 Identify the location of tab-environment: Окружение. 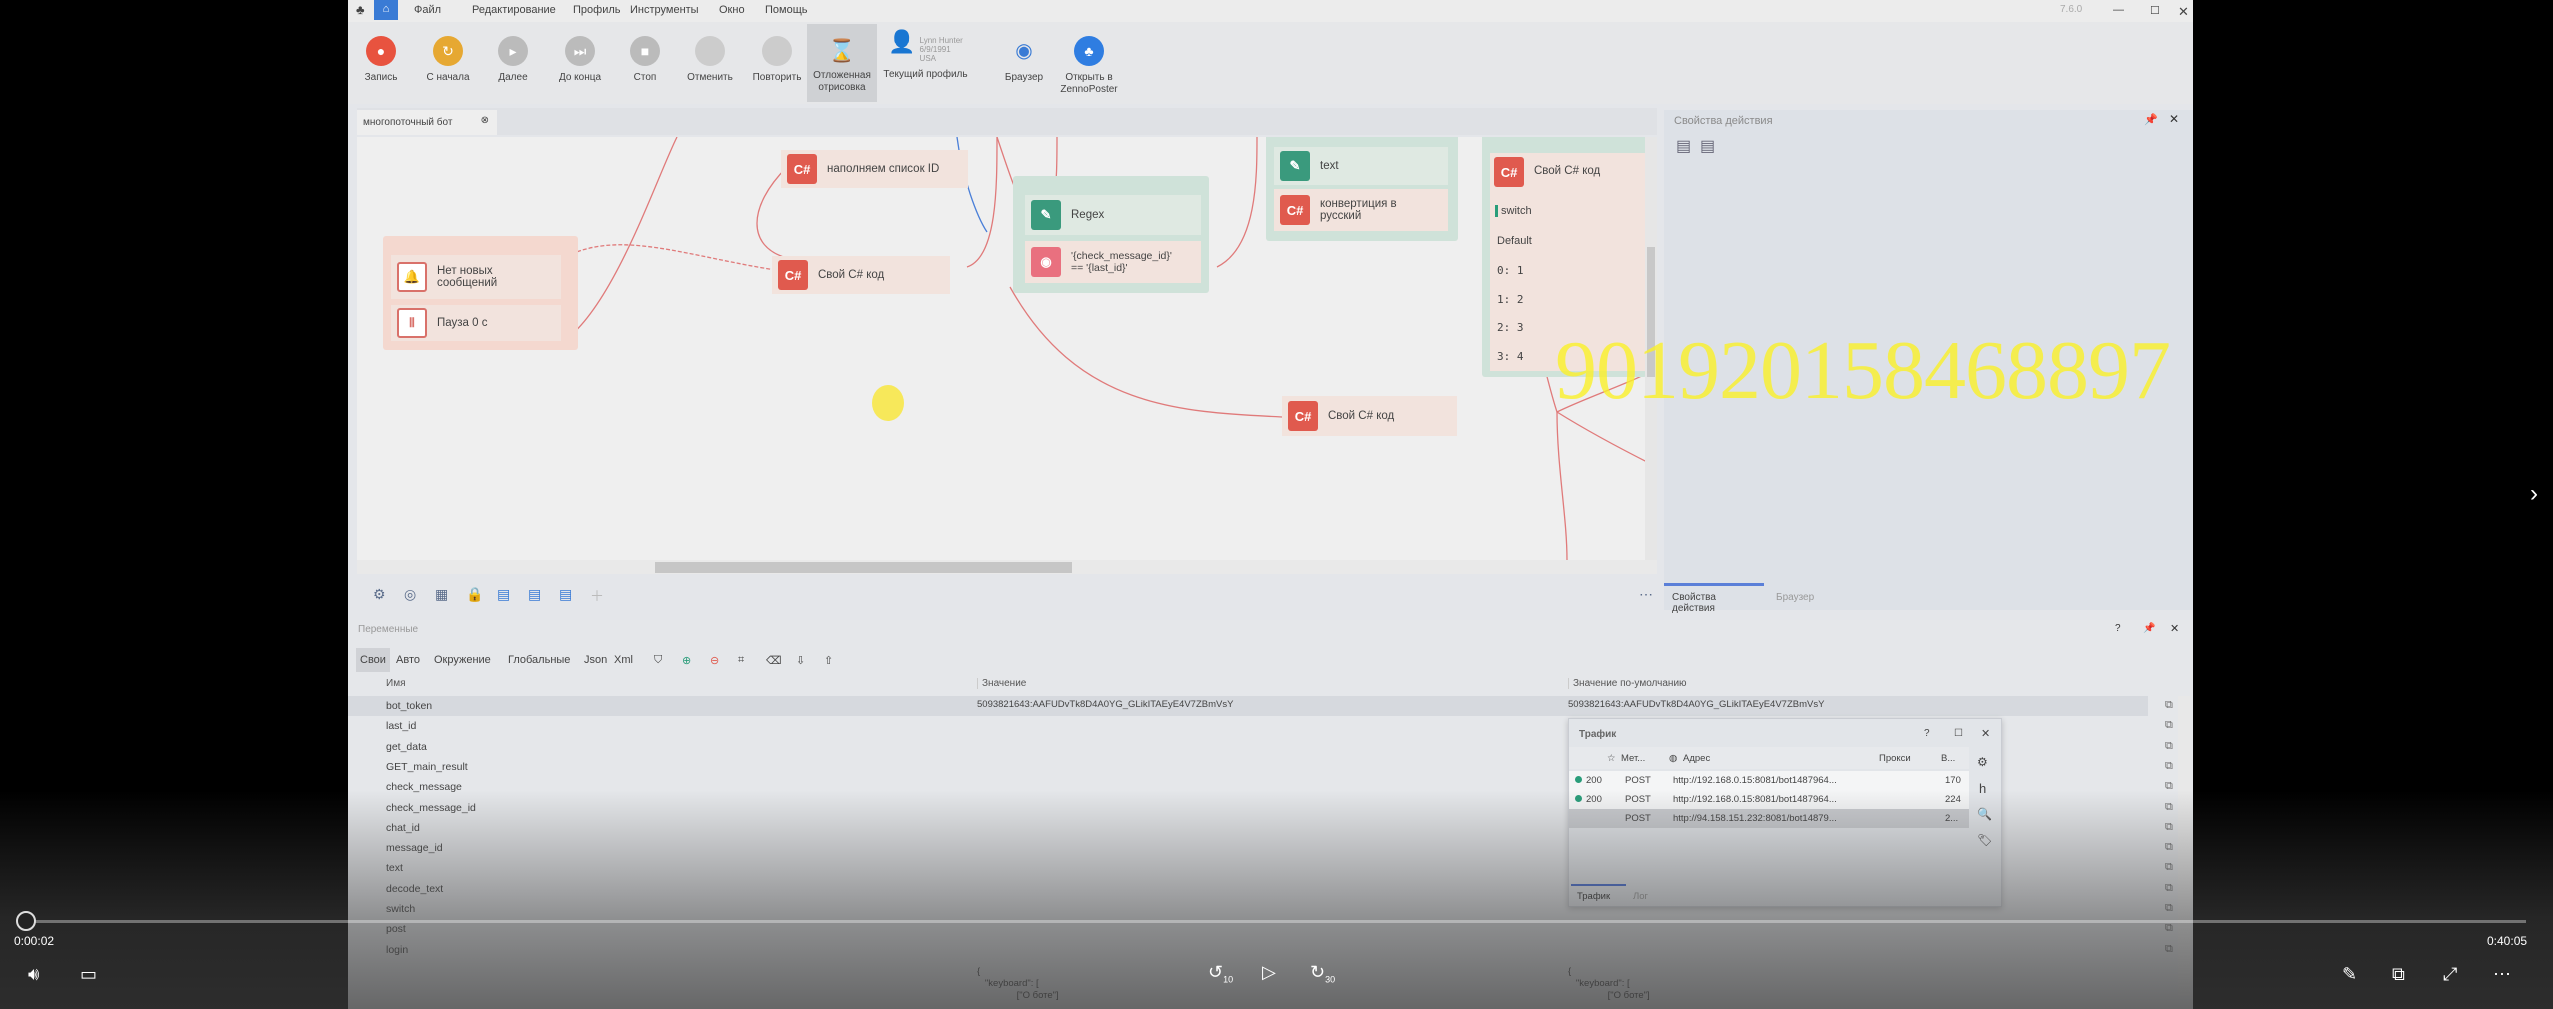
(462, 660).